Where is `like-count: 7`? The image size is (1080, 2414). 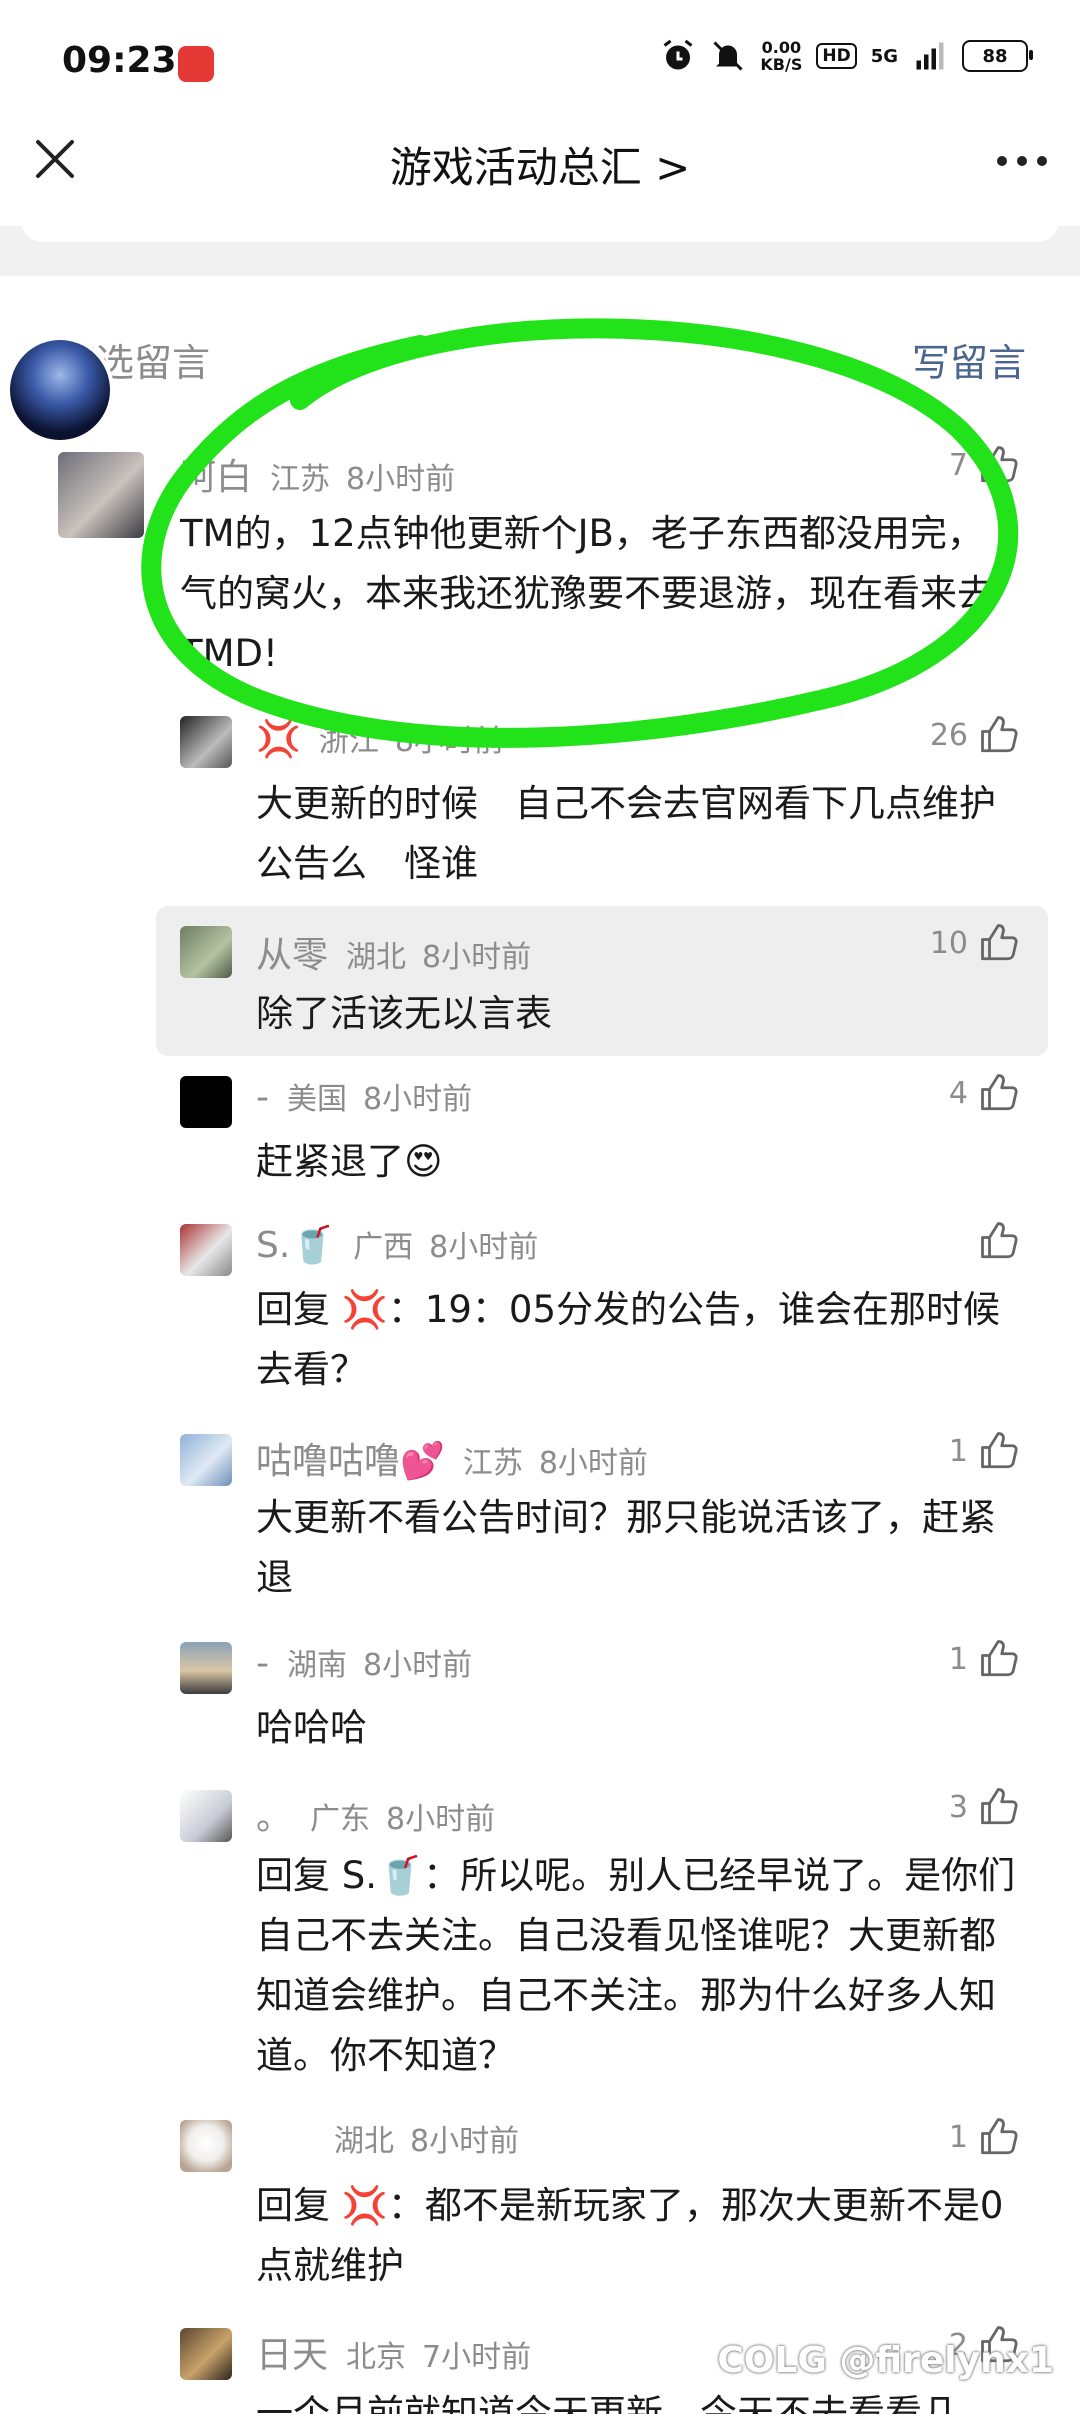 like-count: 7 is located at coordinates (958, 465).